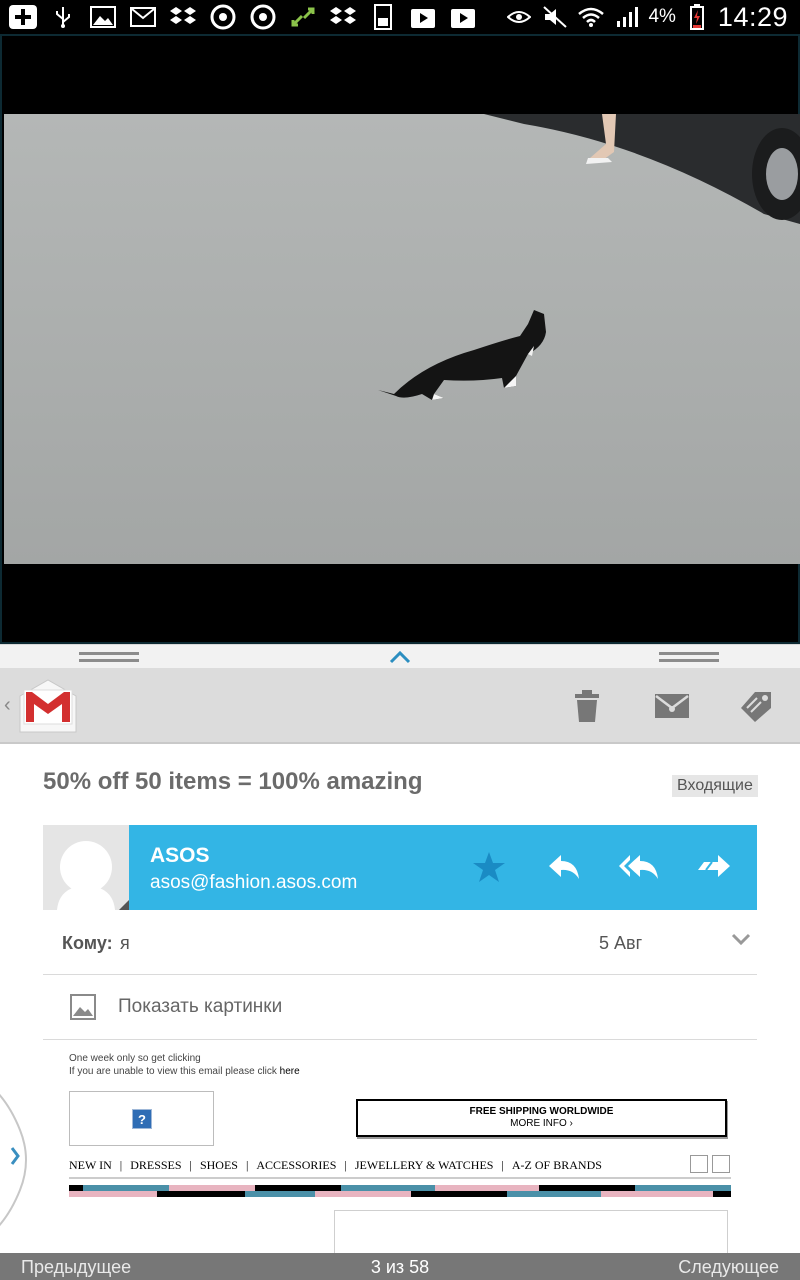 Image resolution: width=800 pixels, height=1280 pixels. What do you see at coordinates (541, 1123) in the screenshot?
I see `shipping-more-info: MORE INFO ›` at bounding box center [541, 1123].